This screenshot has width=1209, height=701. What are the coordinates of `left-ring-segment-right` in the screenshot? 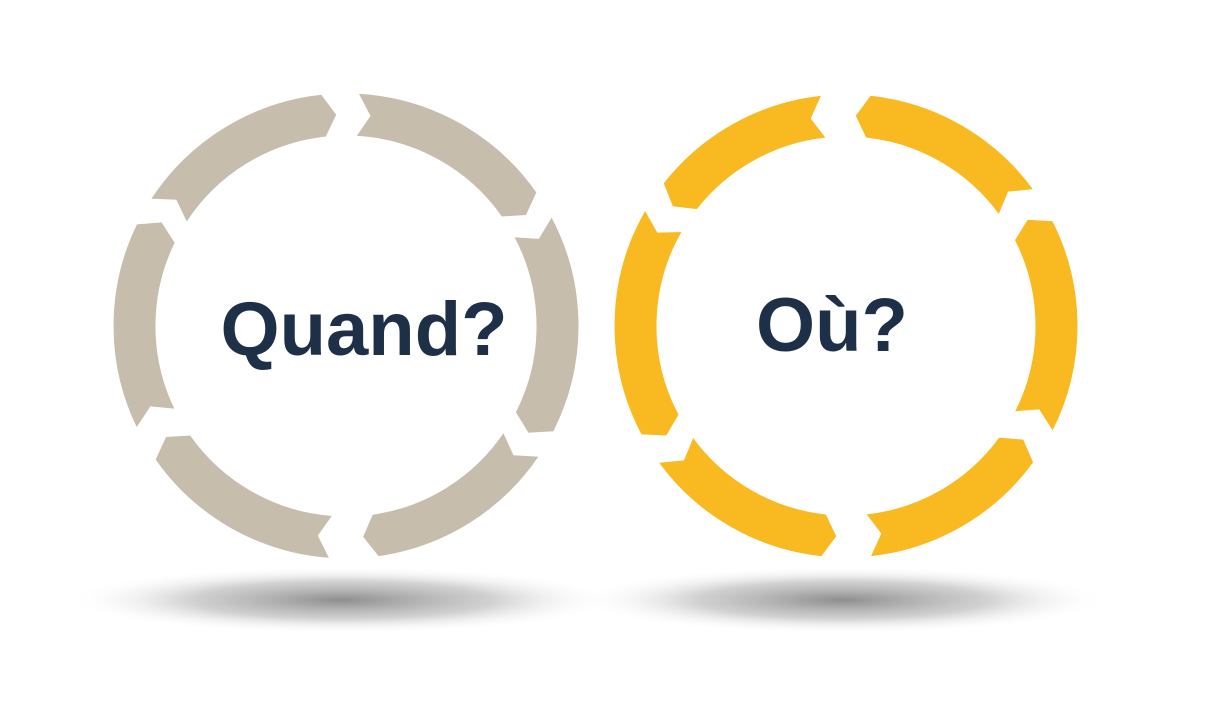 It's located at (546, 324).